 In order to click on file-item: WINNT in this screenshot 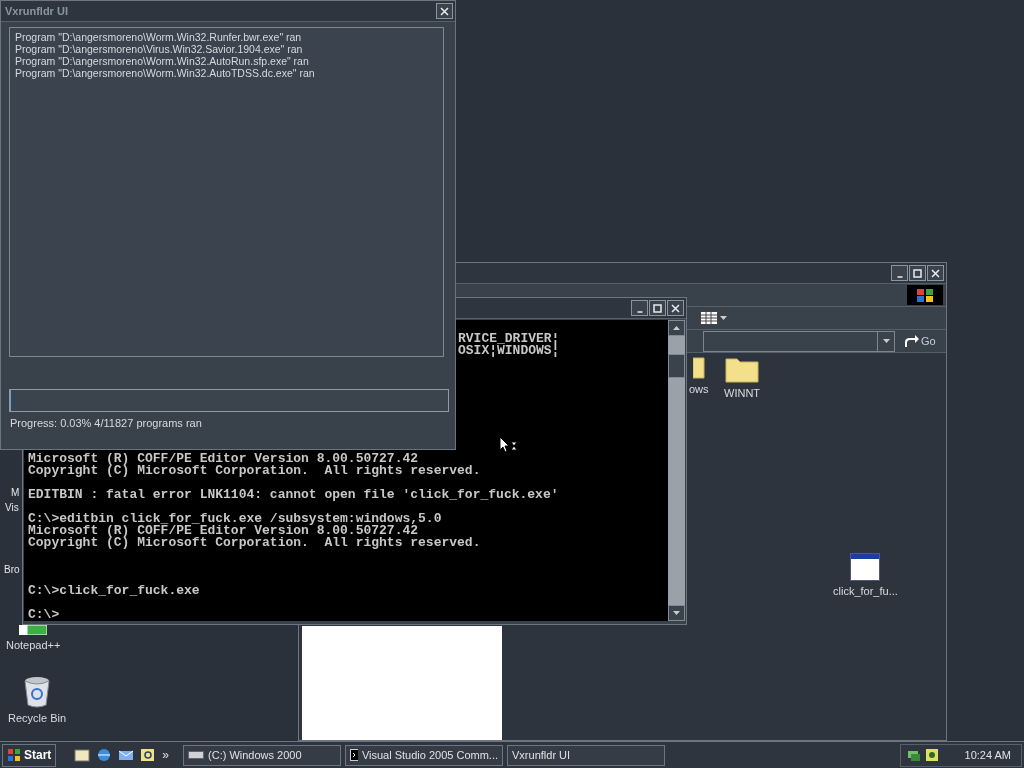, I will do `click(742, 377)`.